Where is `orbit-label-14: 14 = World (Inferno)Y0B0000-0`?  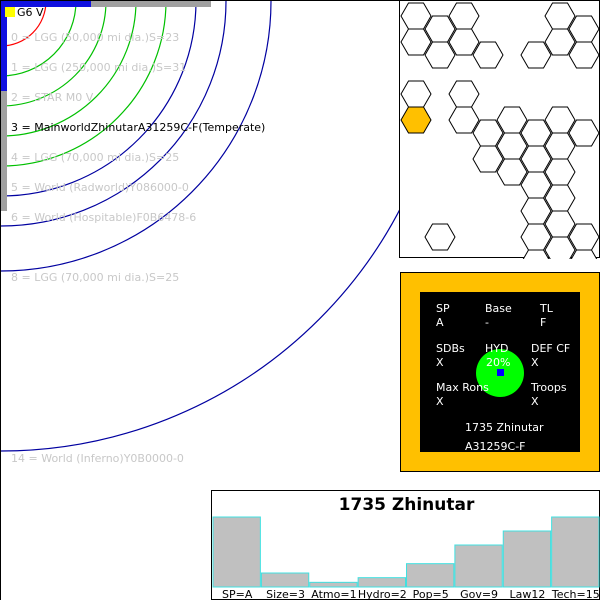
orbit-label-14: 14 = World (Inferno)Y0B0000-0 is located at coordinates (97, 459).